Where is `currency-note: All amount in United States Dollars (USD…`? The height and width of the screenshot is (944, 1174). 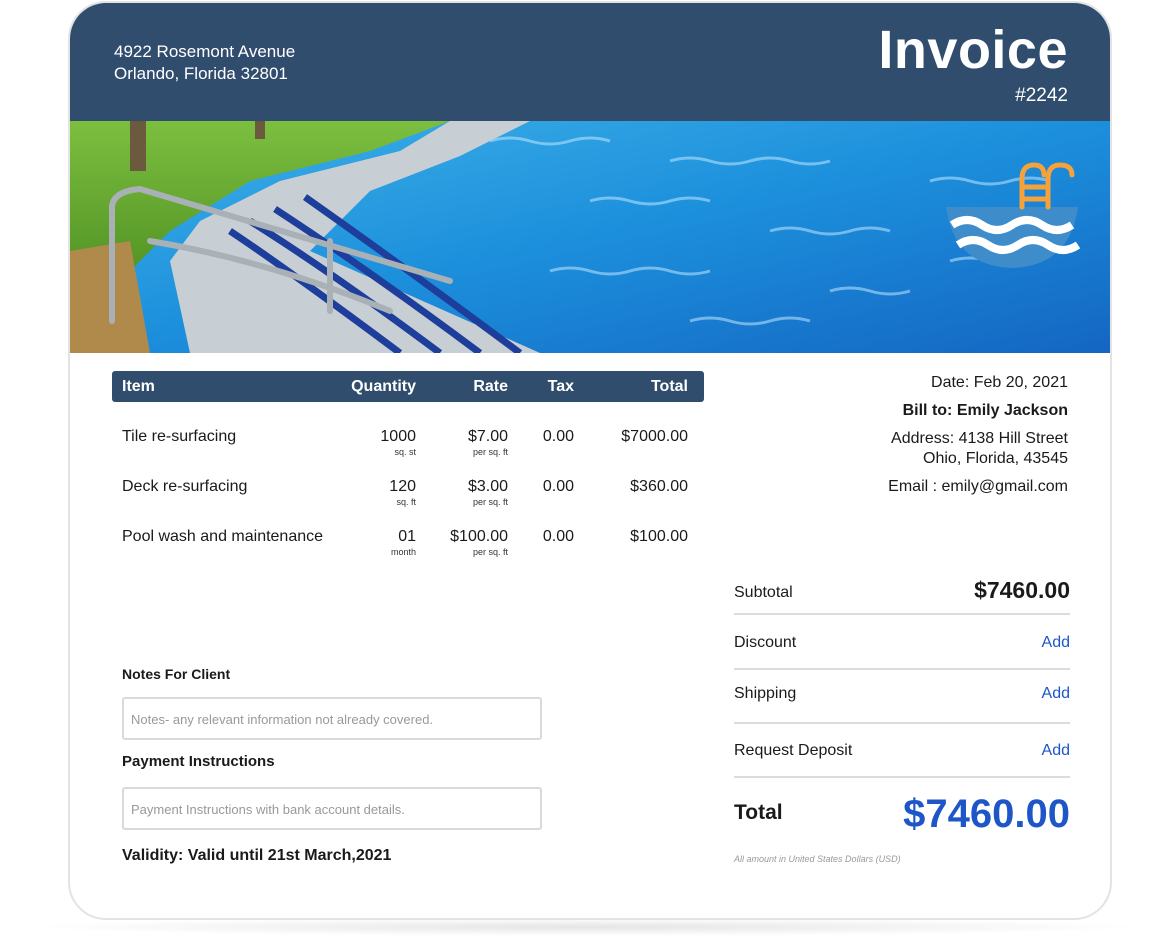
currency-note: All amount in United States Dollars (USD… is located at coordinates (817, 859).